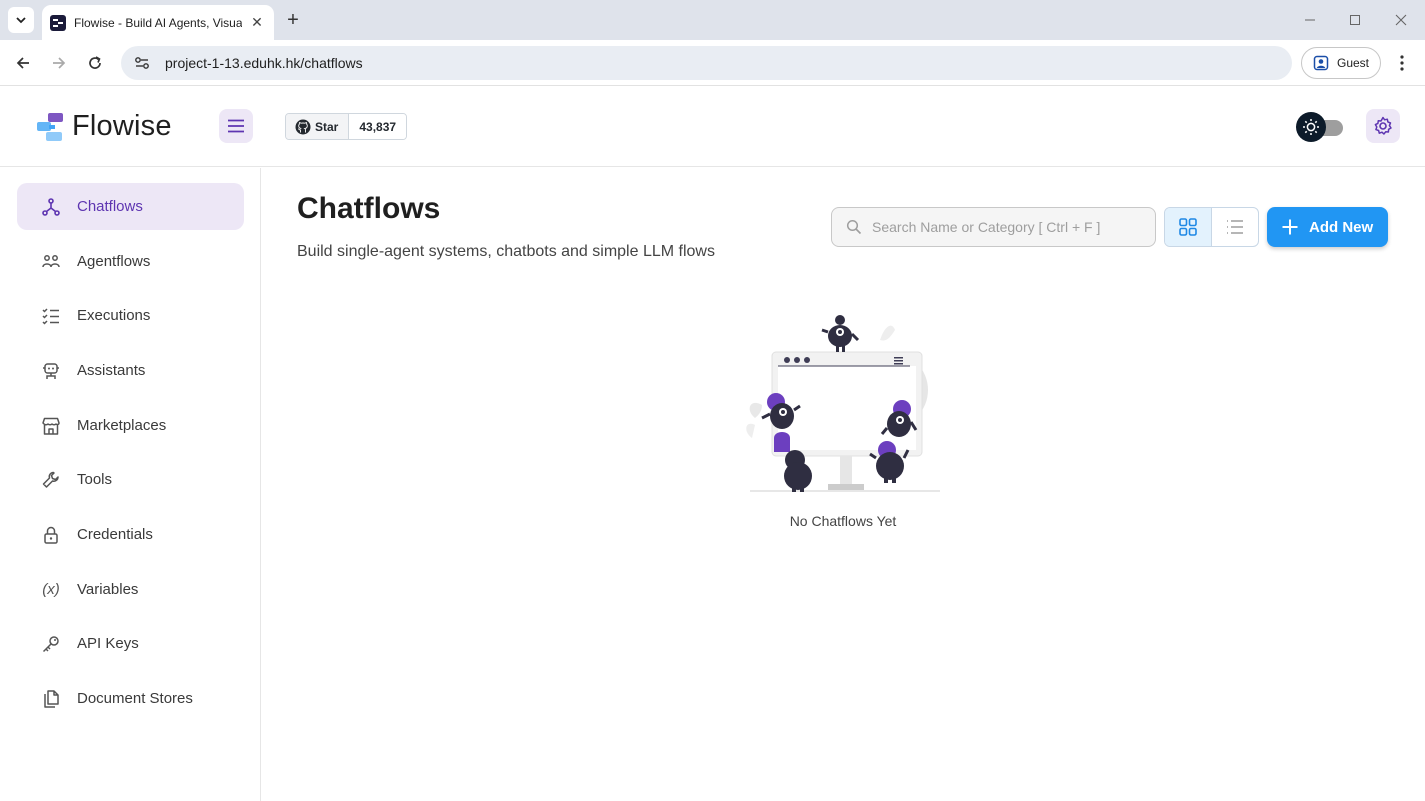  I want to click on sidebar-item-agentflows: Agentflows, so click(130, 261).